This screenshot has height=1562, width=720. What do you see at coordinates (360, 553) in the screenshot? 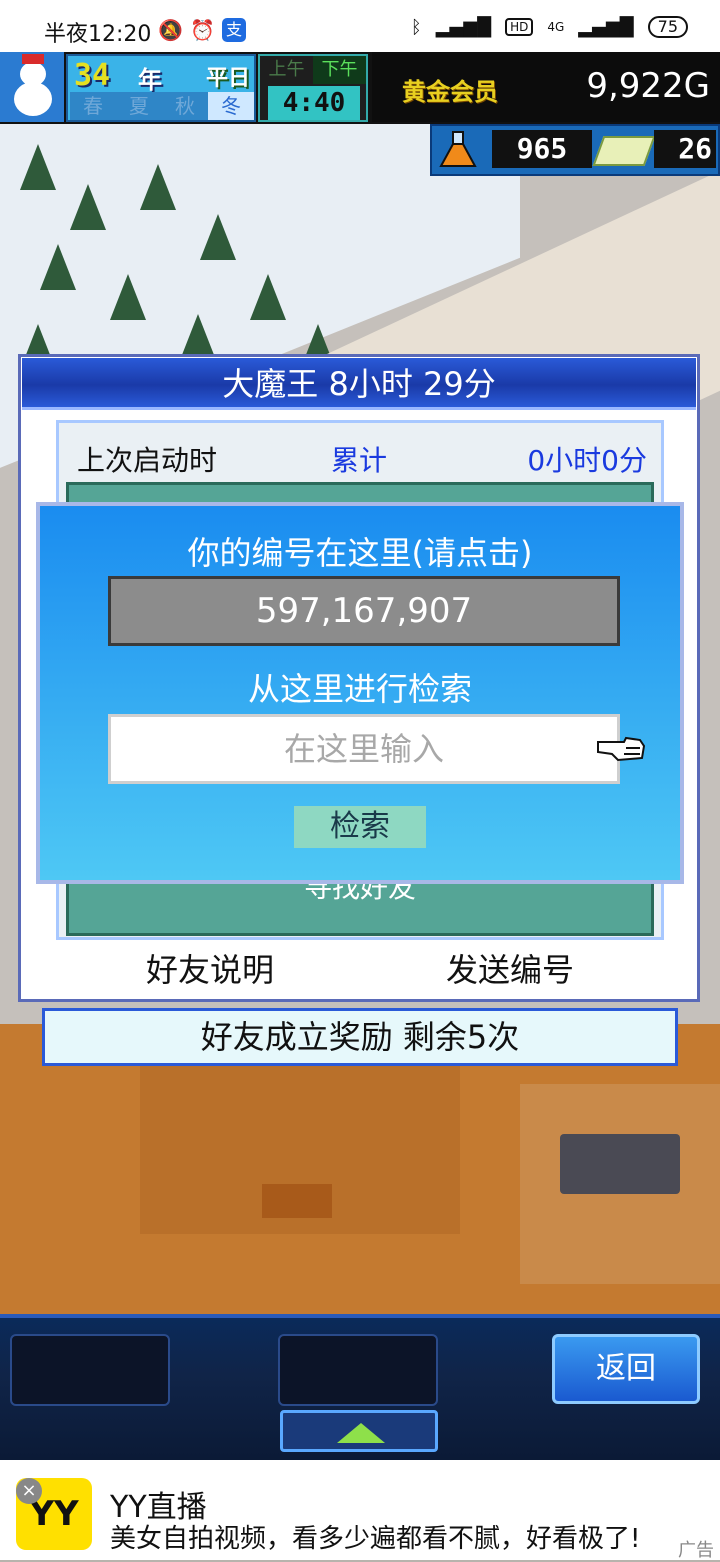
I see `popup-title: 你的编号在这里(请点击)` at bounding box center [360, 553].